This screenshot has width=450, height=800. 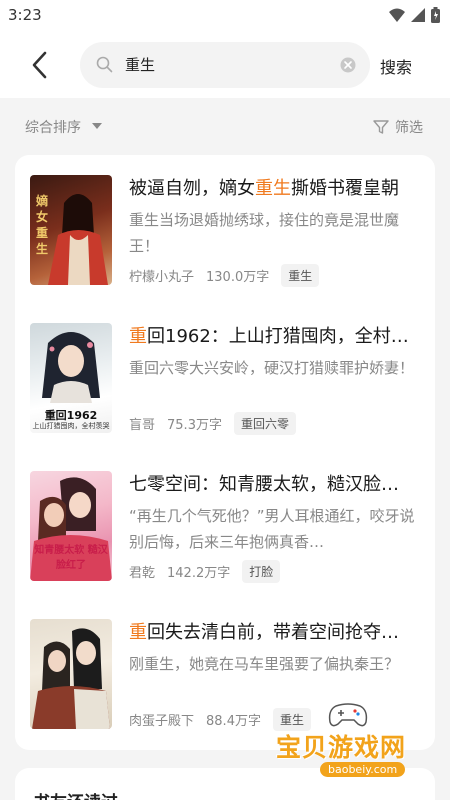 I want to click on book-meta: 盲哥 75.3万字 重回六零, so click(x=212, y=423).